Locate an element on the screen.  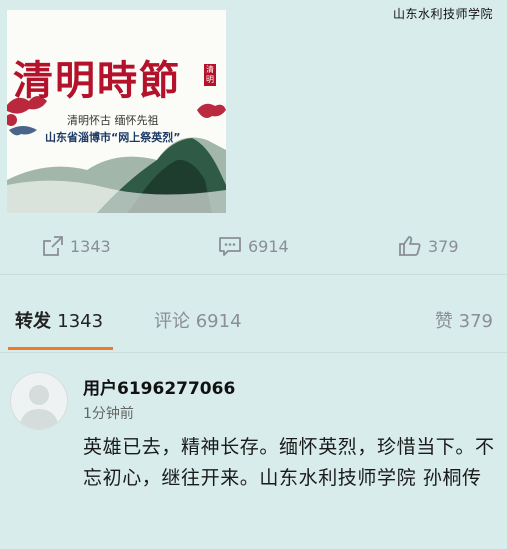
poster-title: 清明時節 is located at coordinates (97, 80).